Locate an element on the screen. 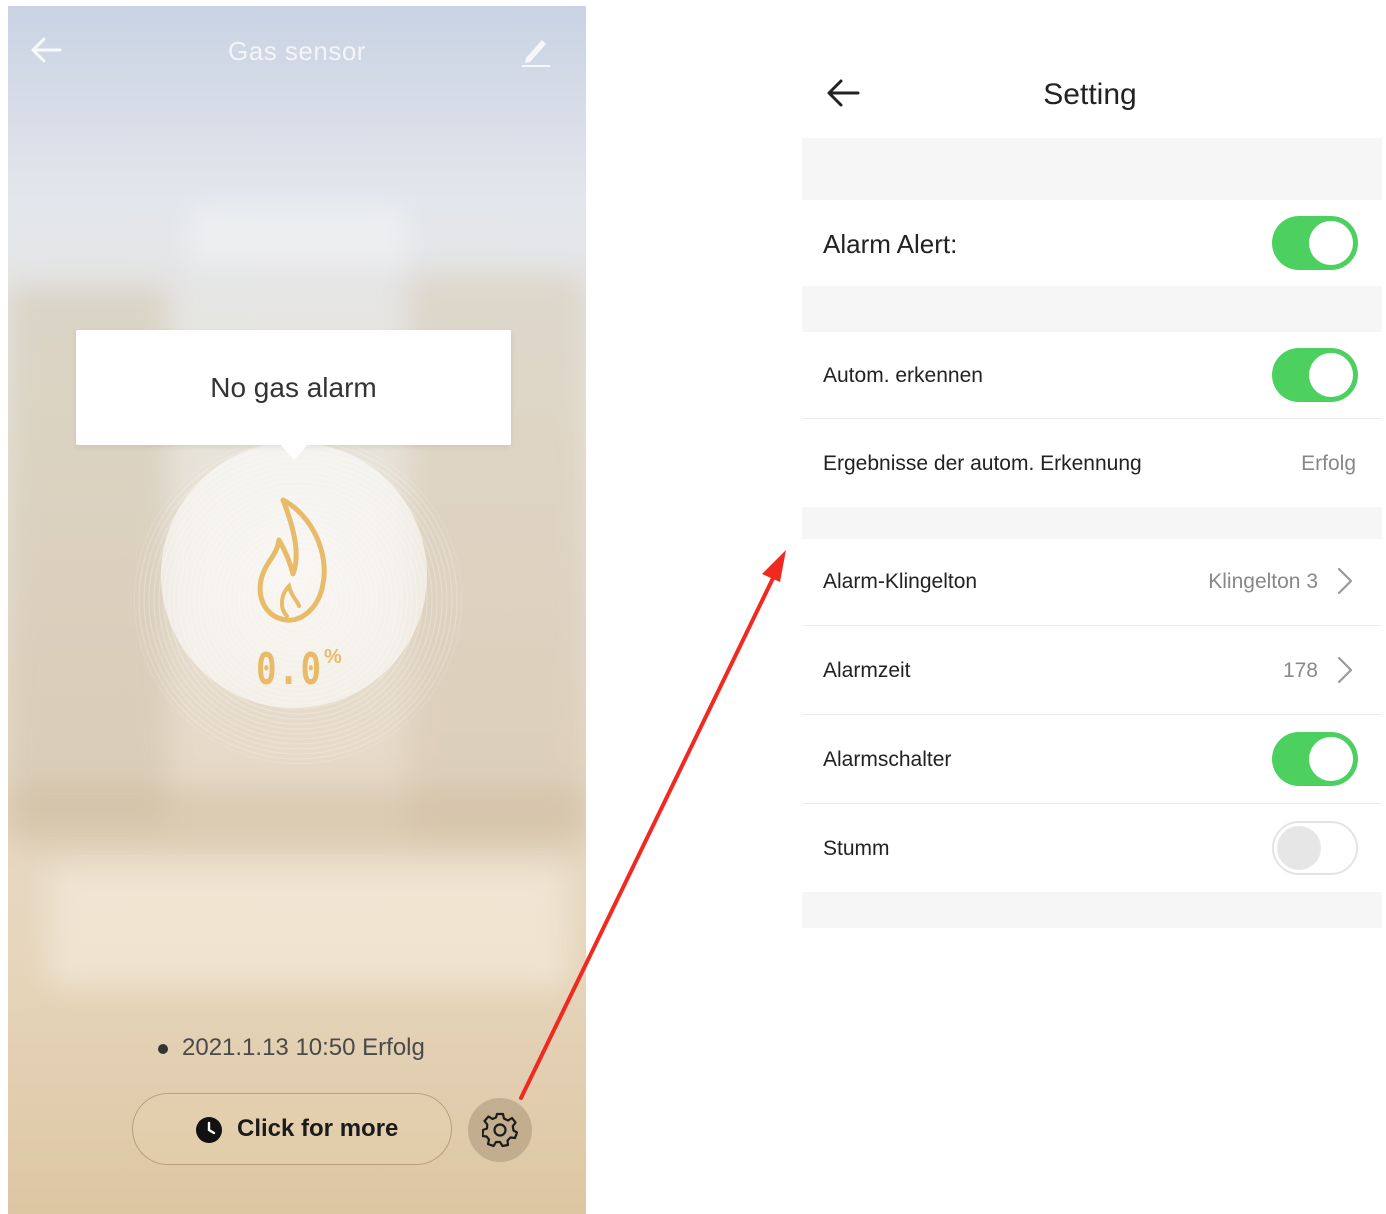 The width and height of the screenshot is (1386, 1214). alarm-ringtone-value: Klingelton 3 is located at coordinates (1263, 581).